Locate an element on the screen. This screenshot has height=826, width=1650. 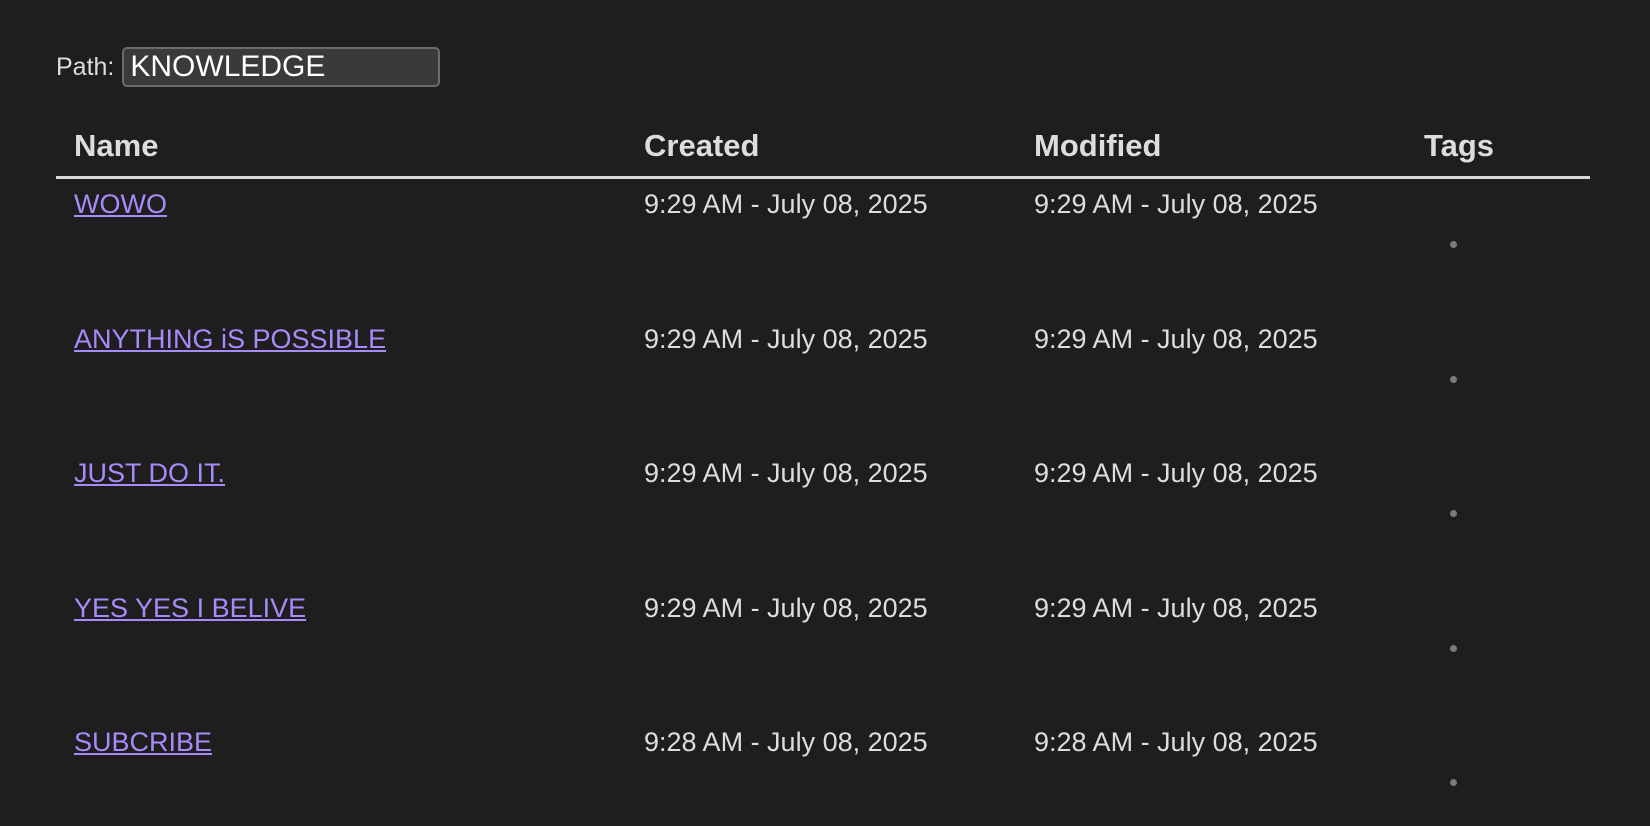
file-link: WOWO is located at coordinates (120, 204).